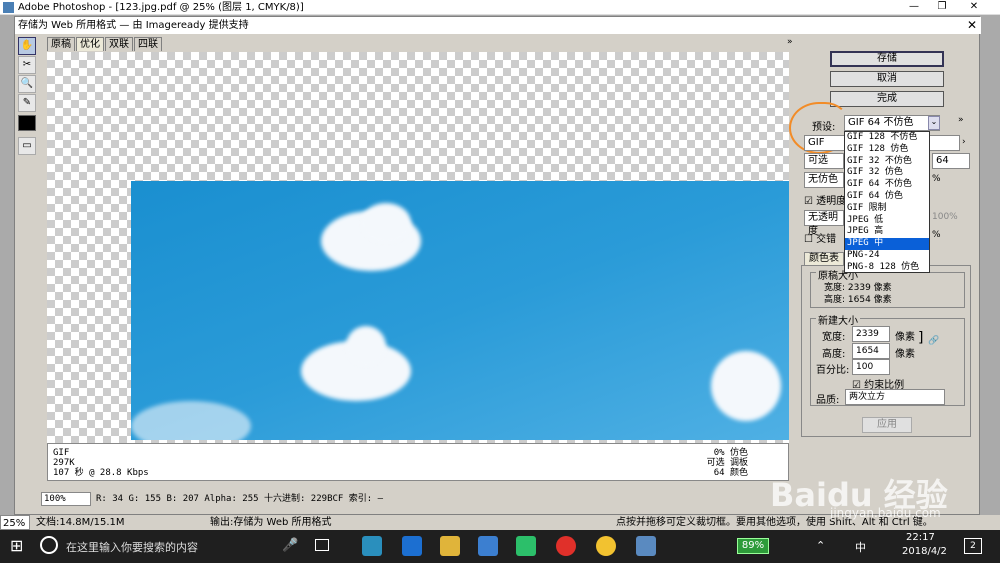 Image resolution: width=1000 pixels, height=563 pixels. Describe the element at coordinates (64, 463) in the screenshot. I see `info-size: 297K` at that location.